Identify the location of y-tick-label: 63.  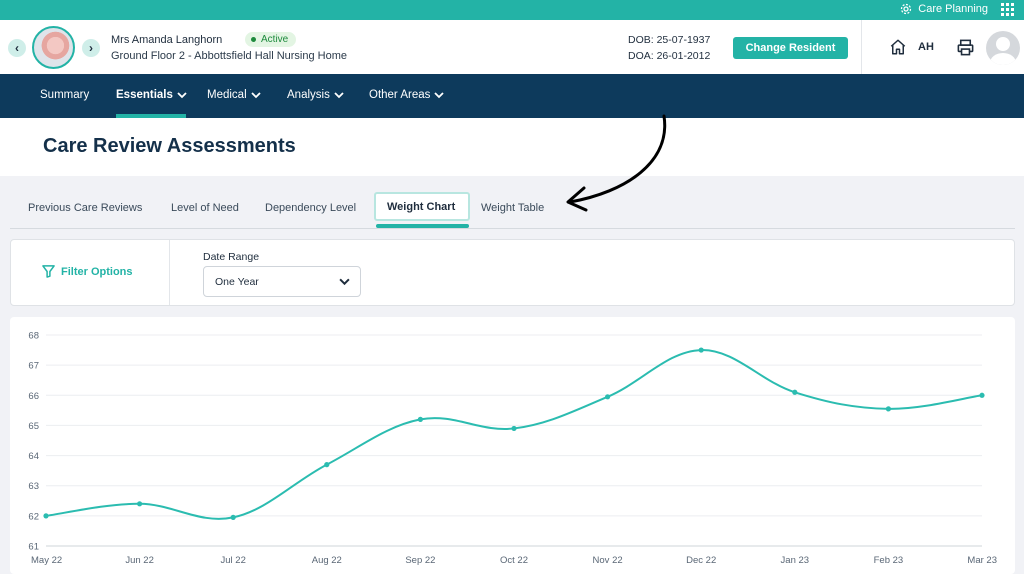
(33, 486).